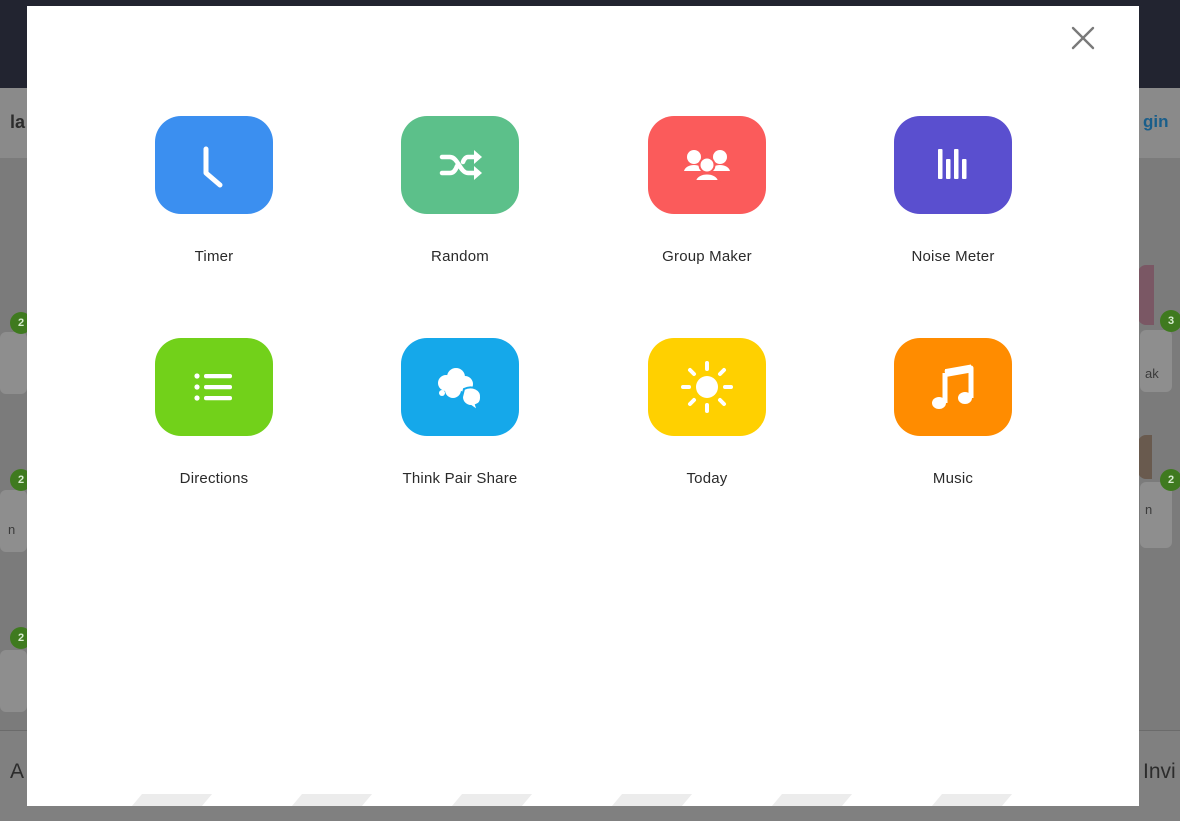 The width and height of the screenshot is (1180, 821). I want to click on group-maker-tile, so click(707, 165).